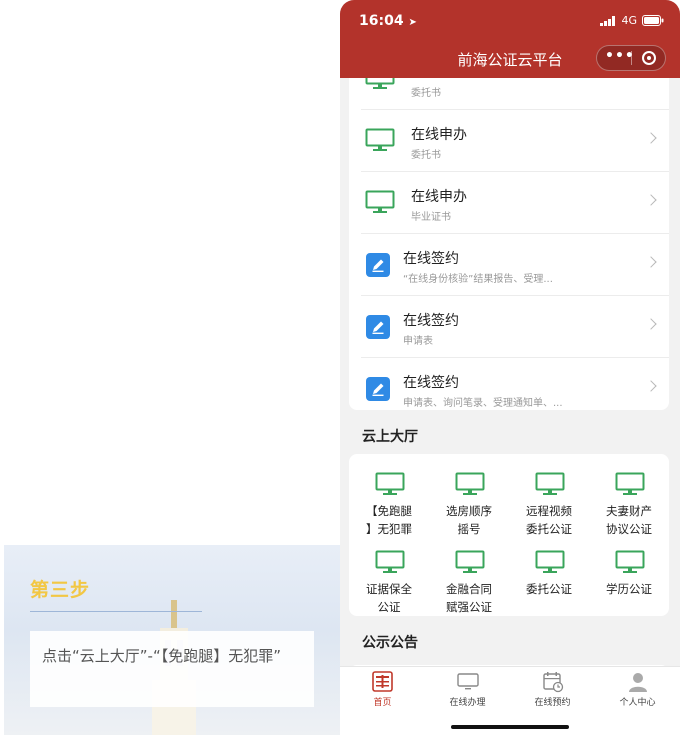 Image resolution: width=680 pixels, height=735 pixels. I want to click on step-card: 第三步 点击“云上大厅”-“【免跑腿】无犯罪”, so click(172, 640).